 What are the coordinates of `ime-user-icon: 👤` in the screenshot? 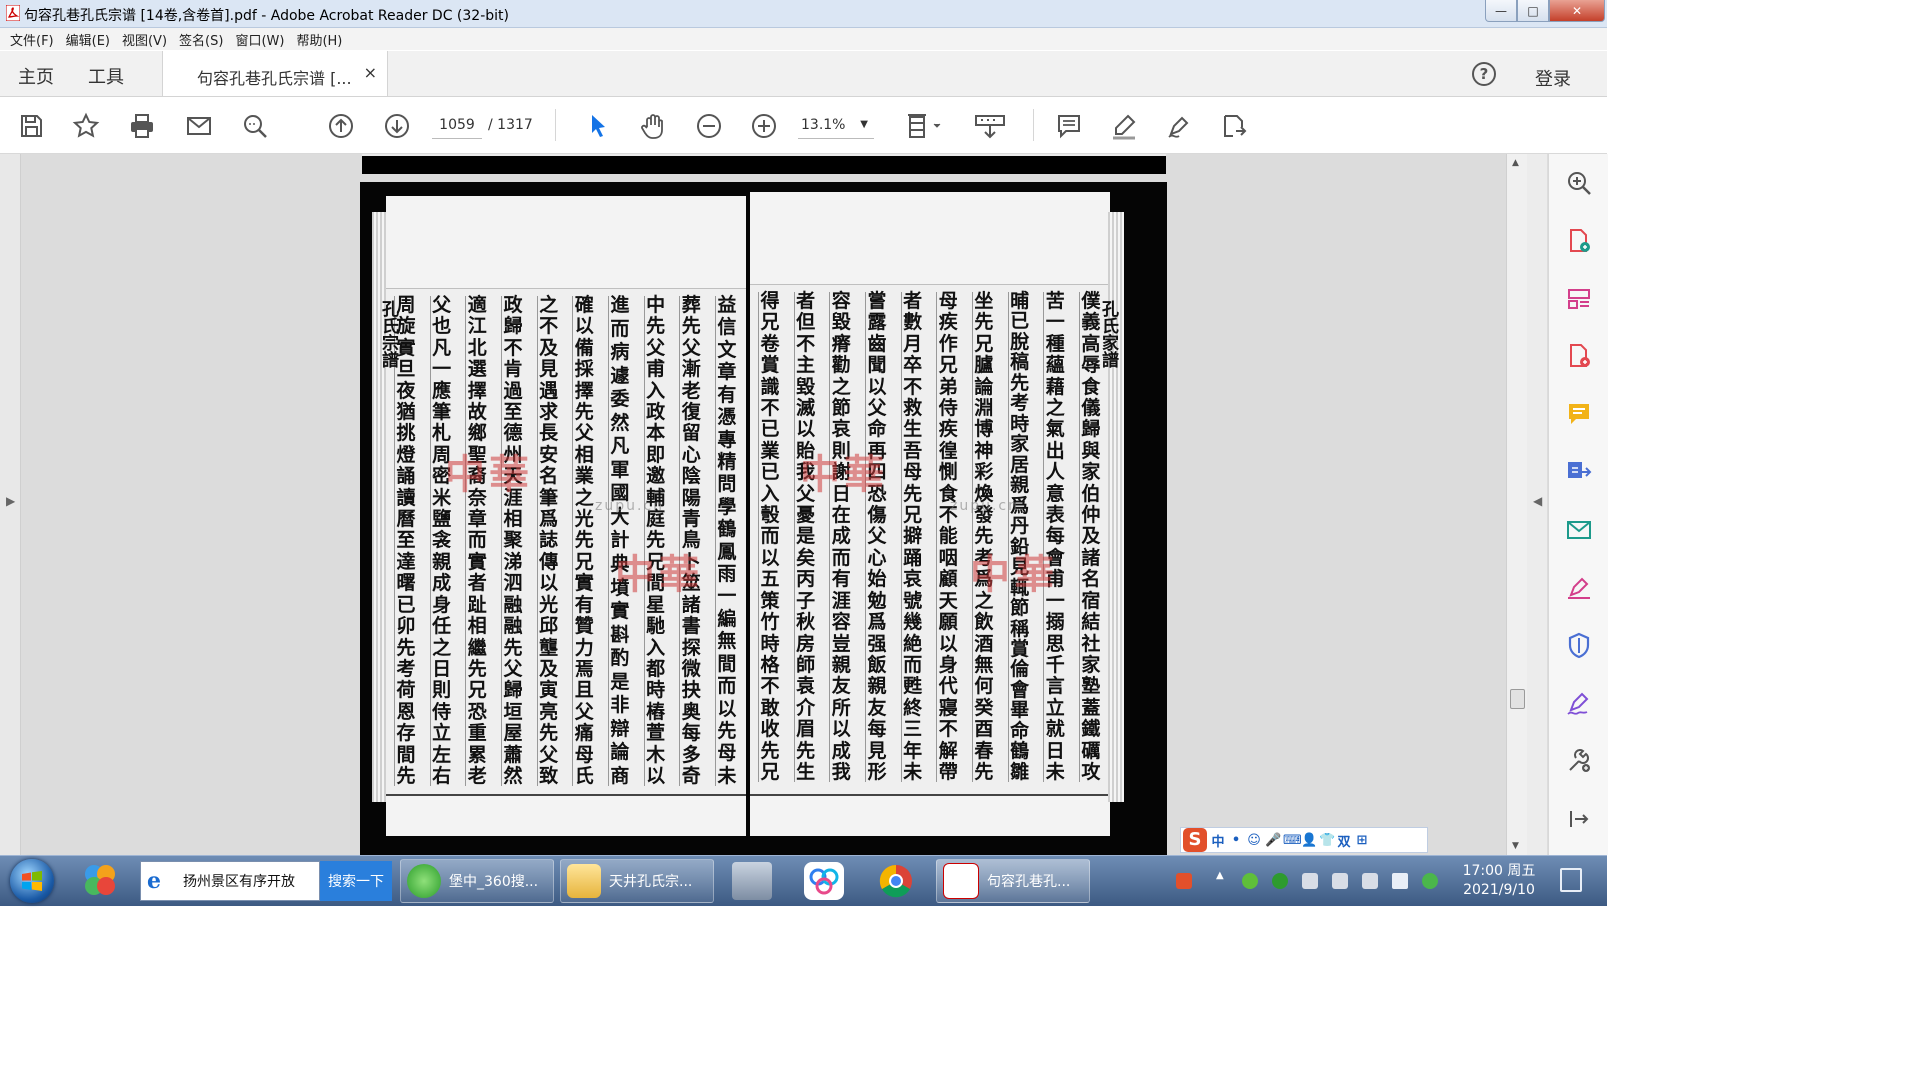 It's located at (1309, 840).